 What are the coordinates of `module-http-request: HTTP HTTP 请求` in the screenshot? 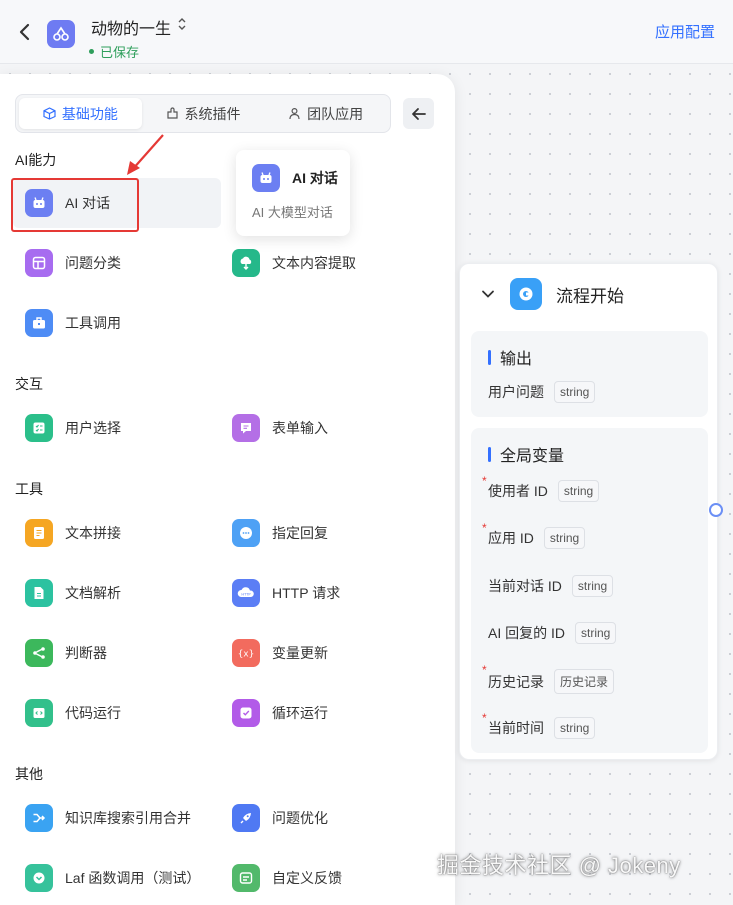 It's located at (317, 593).